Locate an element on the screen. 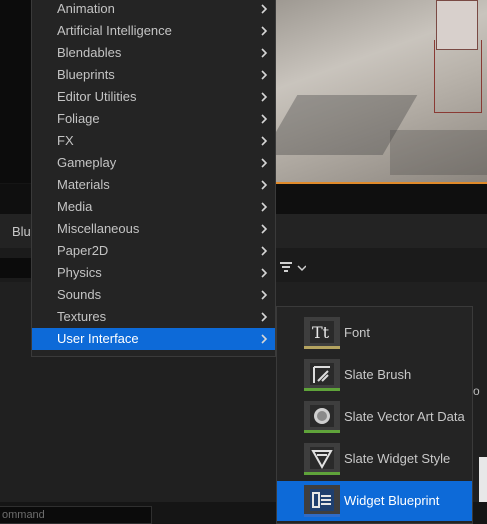  robot-model is located at coordinates (457, 56).